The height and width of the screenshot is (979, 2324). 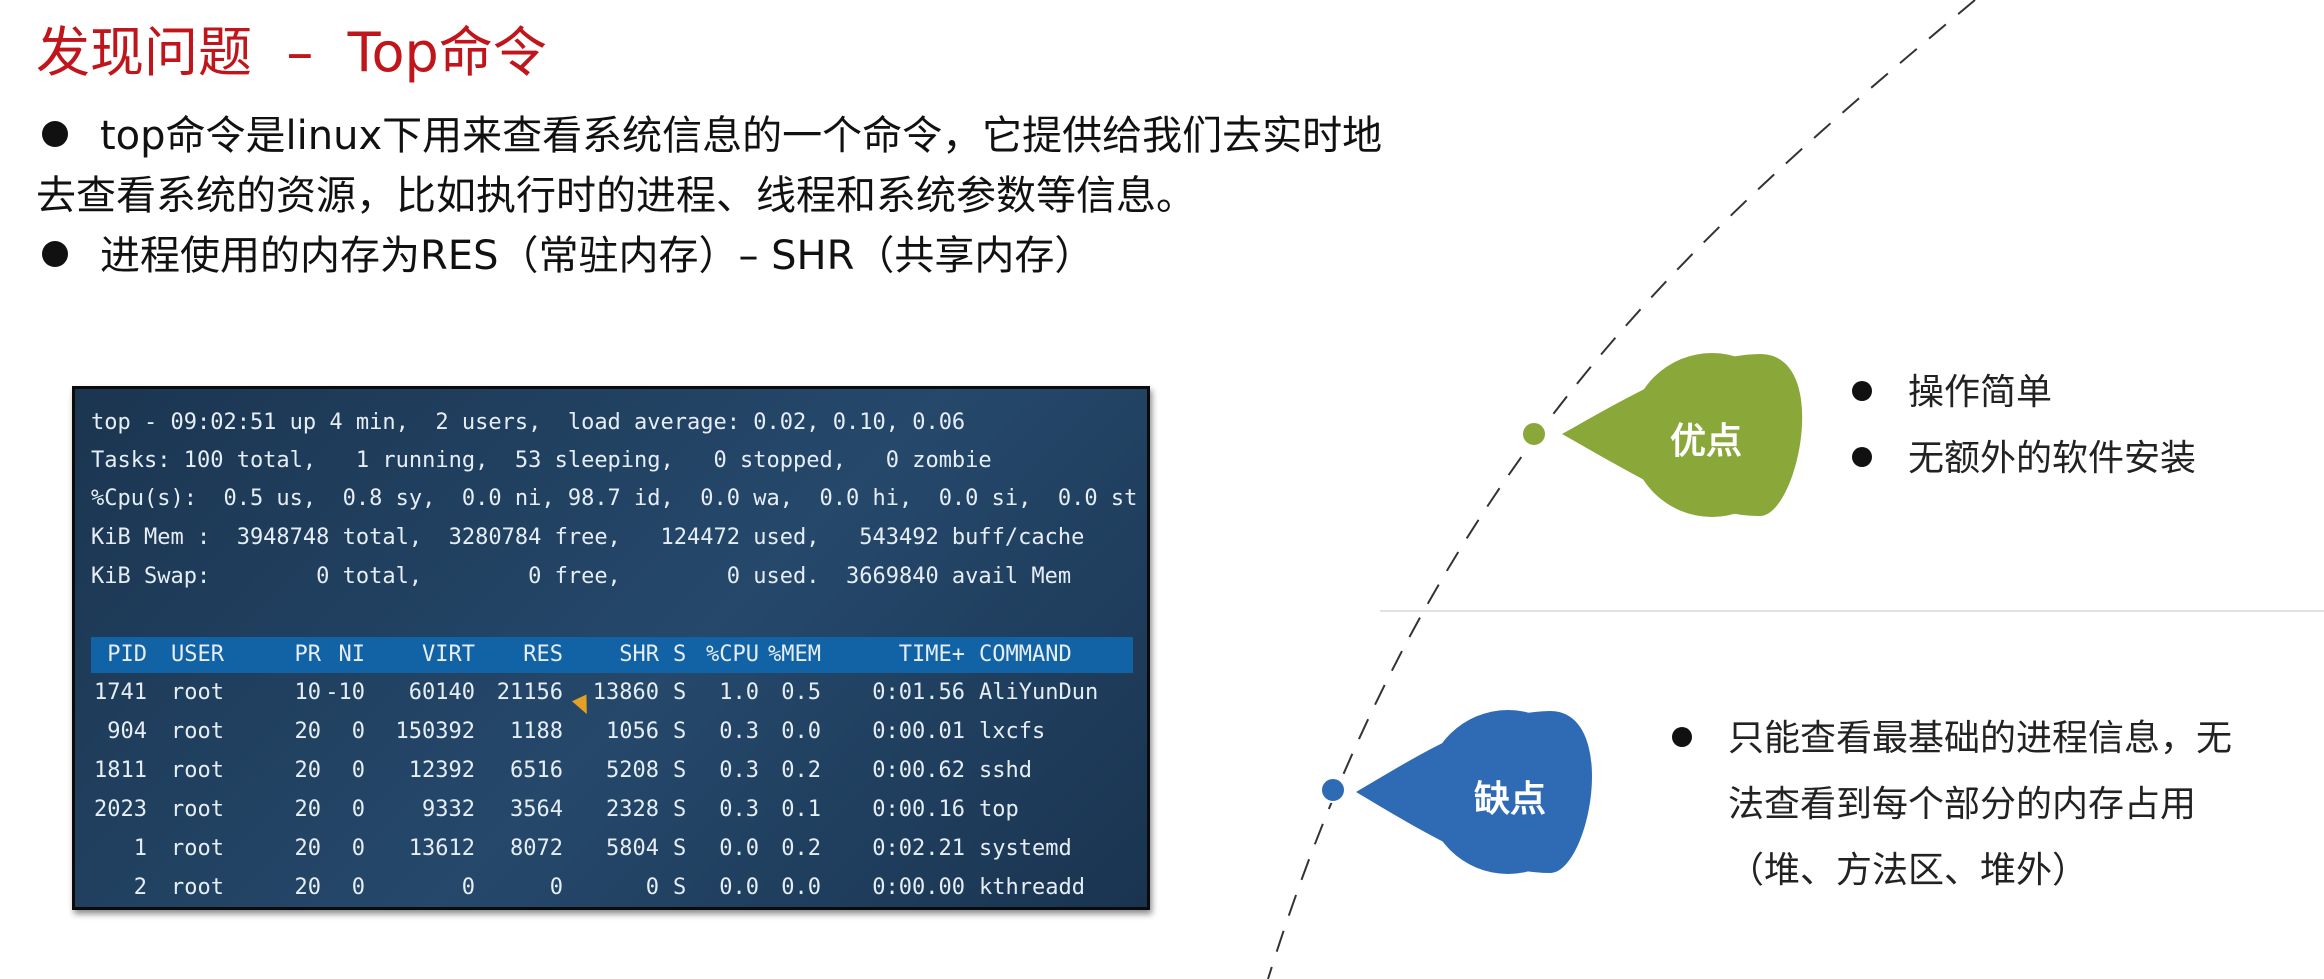 What do you see at coordinates (536, 770) in the screenshot?
I see `cell-res: 6516` at bounding box center [536, 770].